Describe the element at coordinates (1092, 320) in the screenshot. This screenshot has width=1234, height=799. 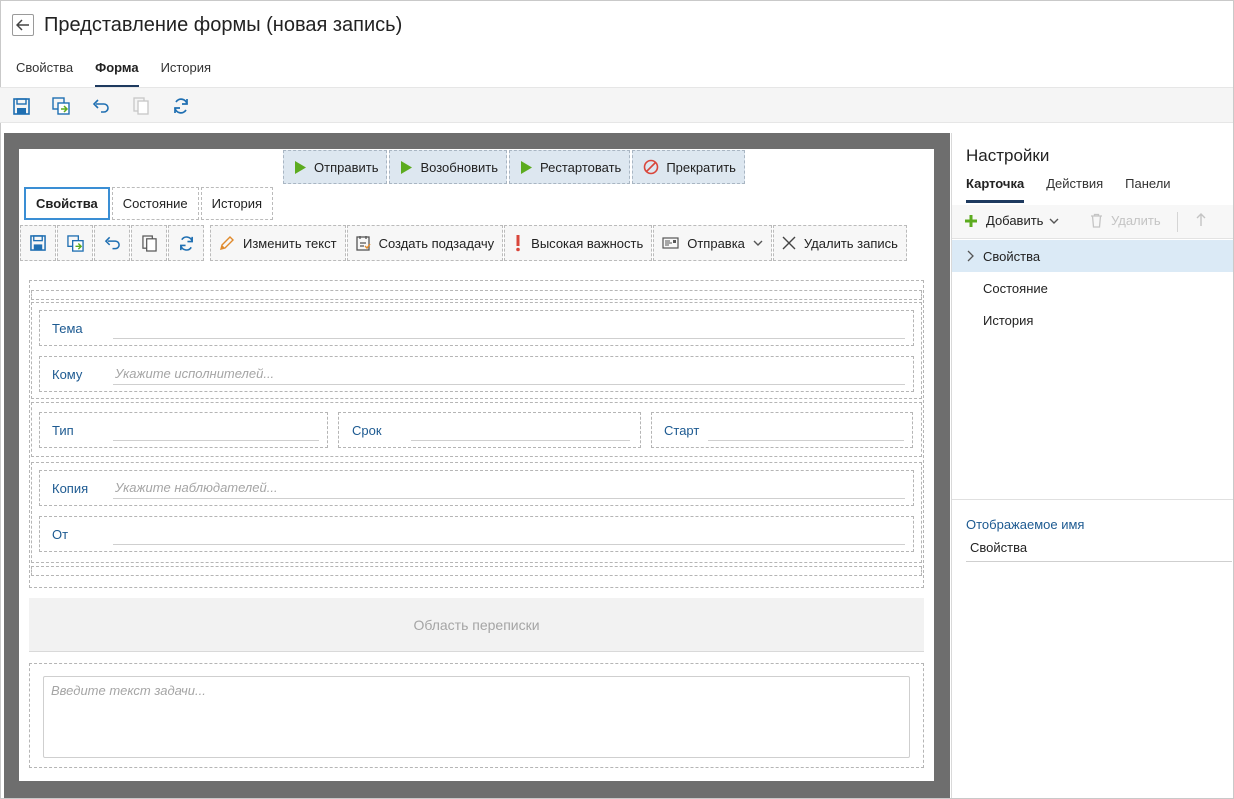
I see `tree-item-history: История` at that location.